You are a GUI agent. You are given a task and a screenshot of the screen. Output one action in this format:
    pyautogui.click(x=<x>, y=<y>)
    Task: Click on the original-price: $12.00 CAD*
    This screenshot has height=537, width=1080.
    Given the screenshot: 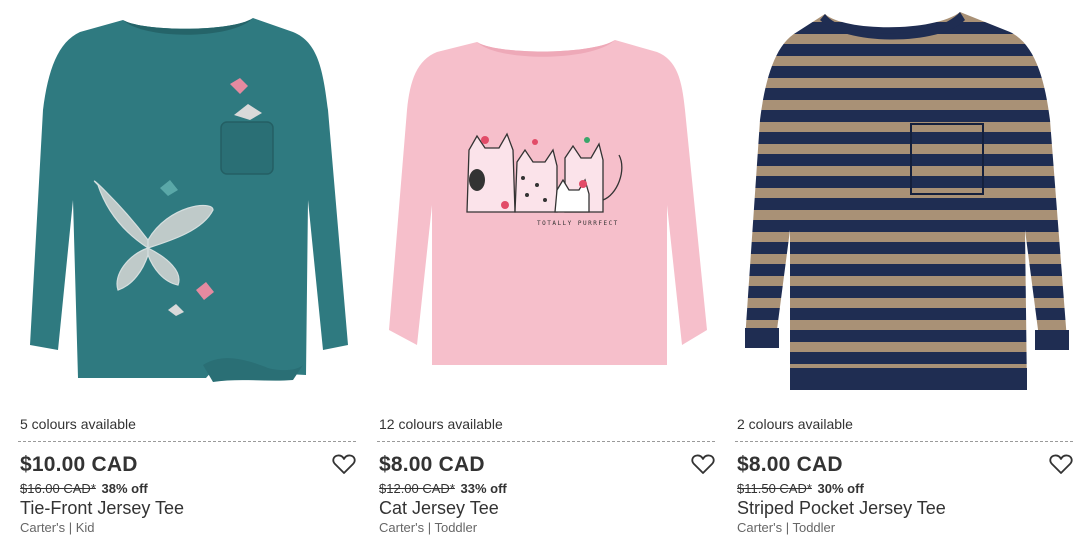 What is the action you would take?
    pyautogui.click(x=417, y=488)
    